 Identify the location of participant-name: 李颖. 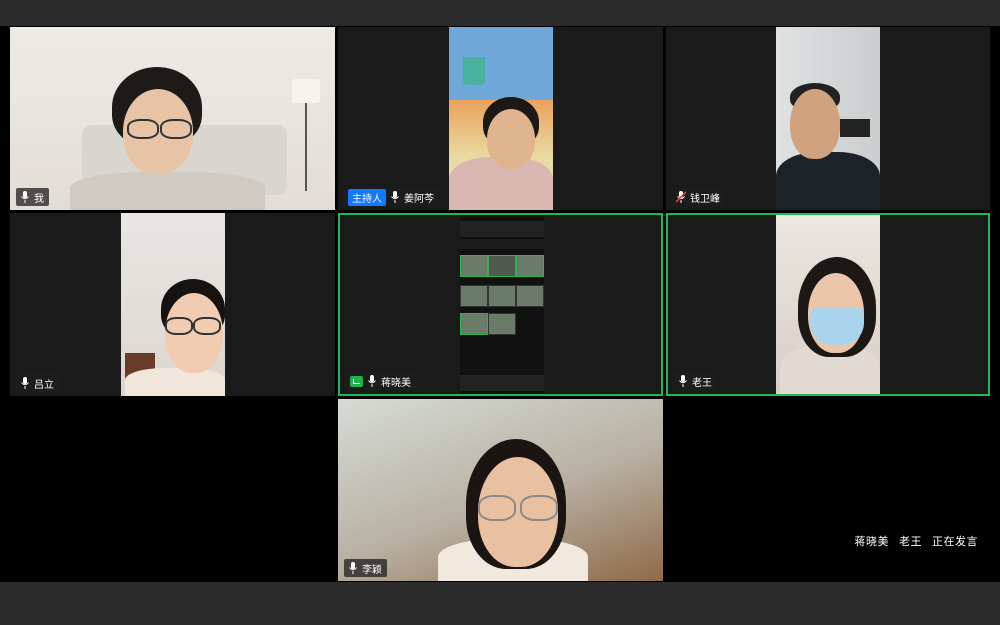
(372, 570).